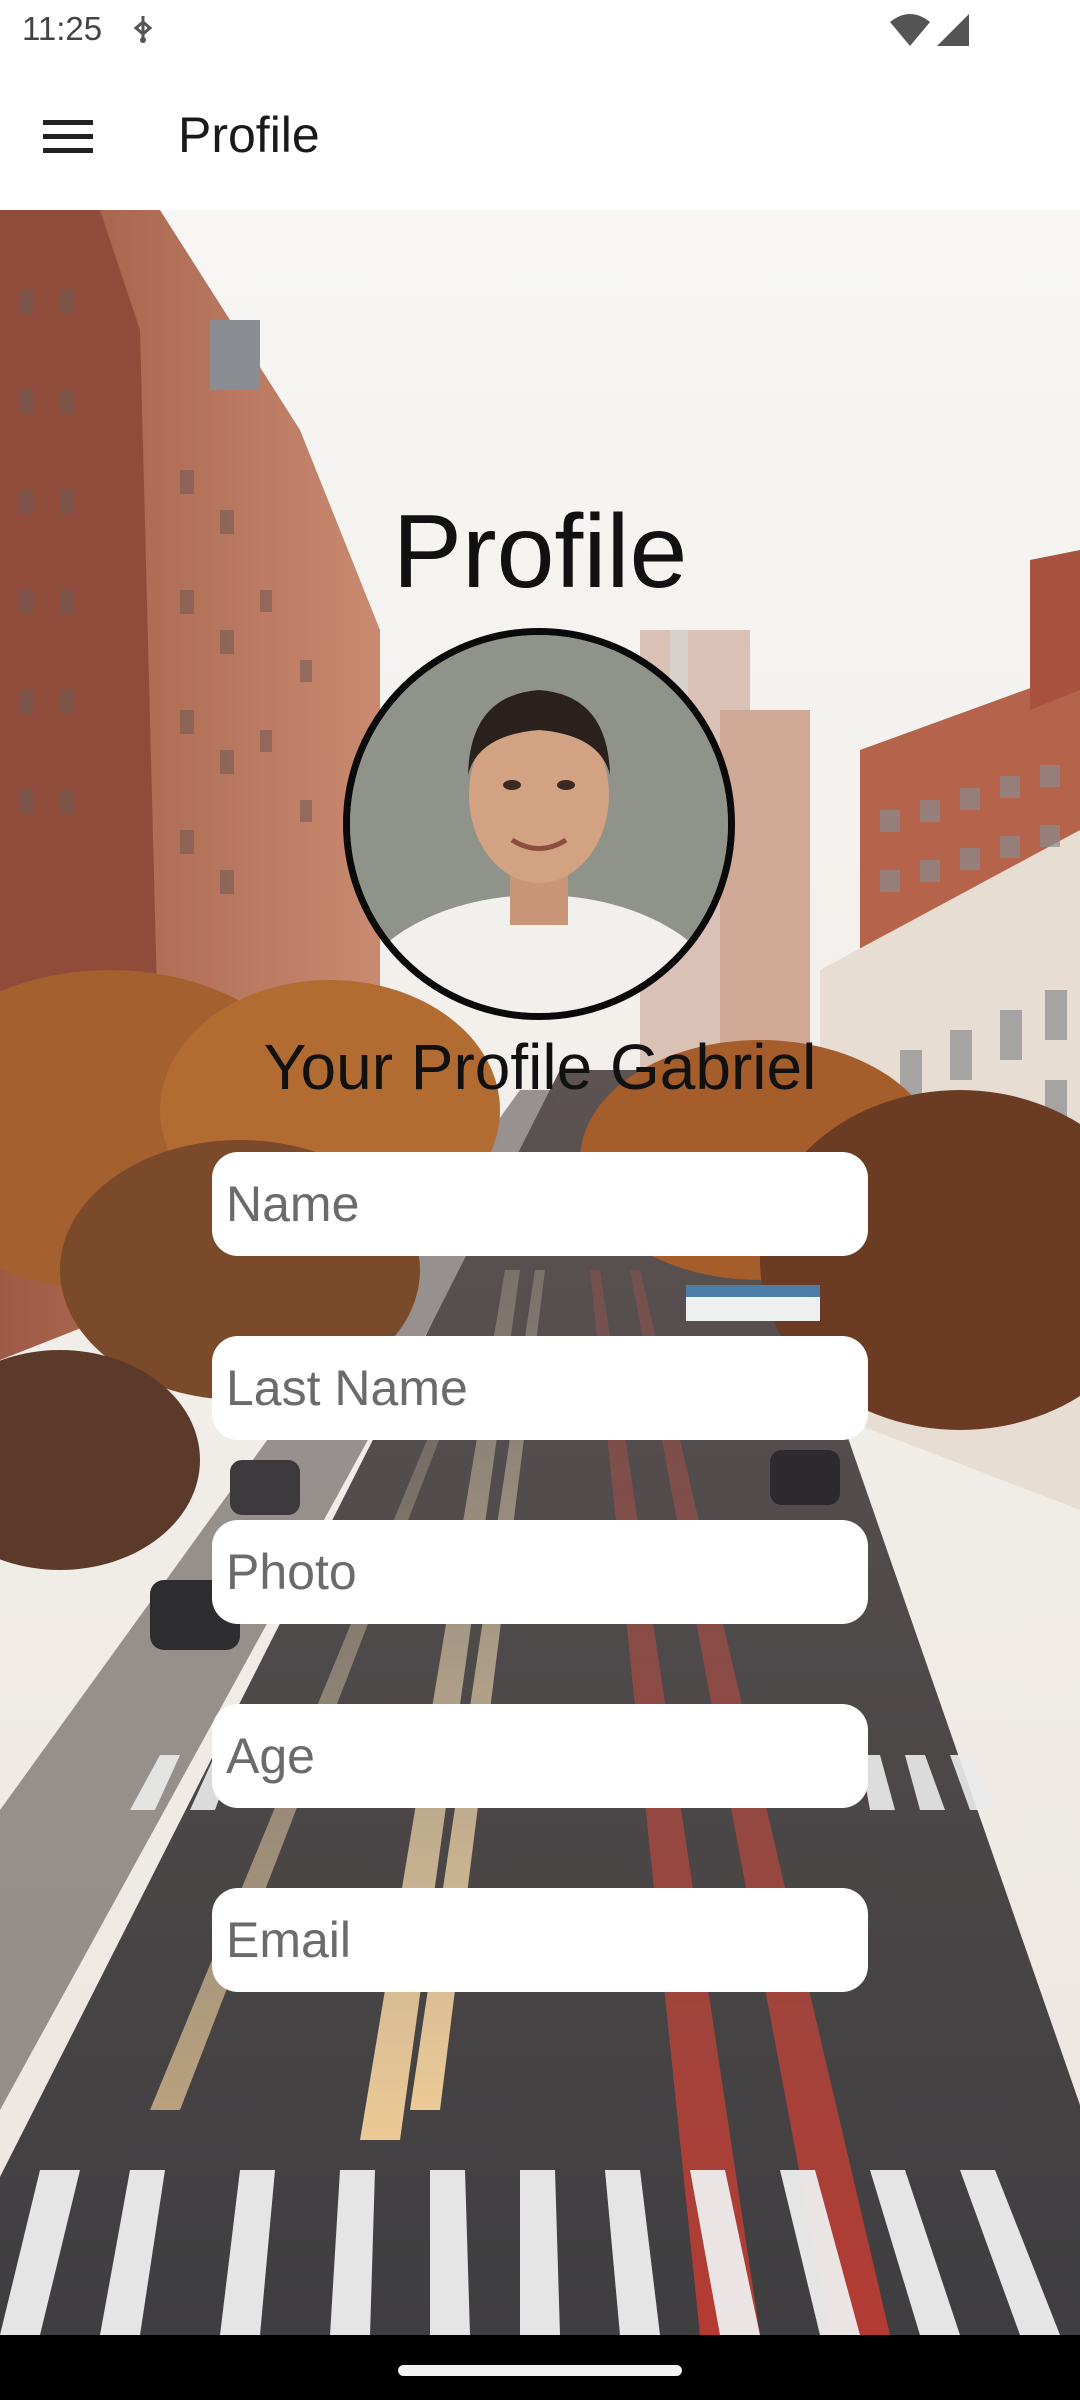 Image resolution: width=1080 pixels, height=2400 pixels. Describe the element at coordinates (540, 31) in the screenshot. I see `status-bar: 11:25` at that location.